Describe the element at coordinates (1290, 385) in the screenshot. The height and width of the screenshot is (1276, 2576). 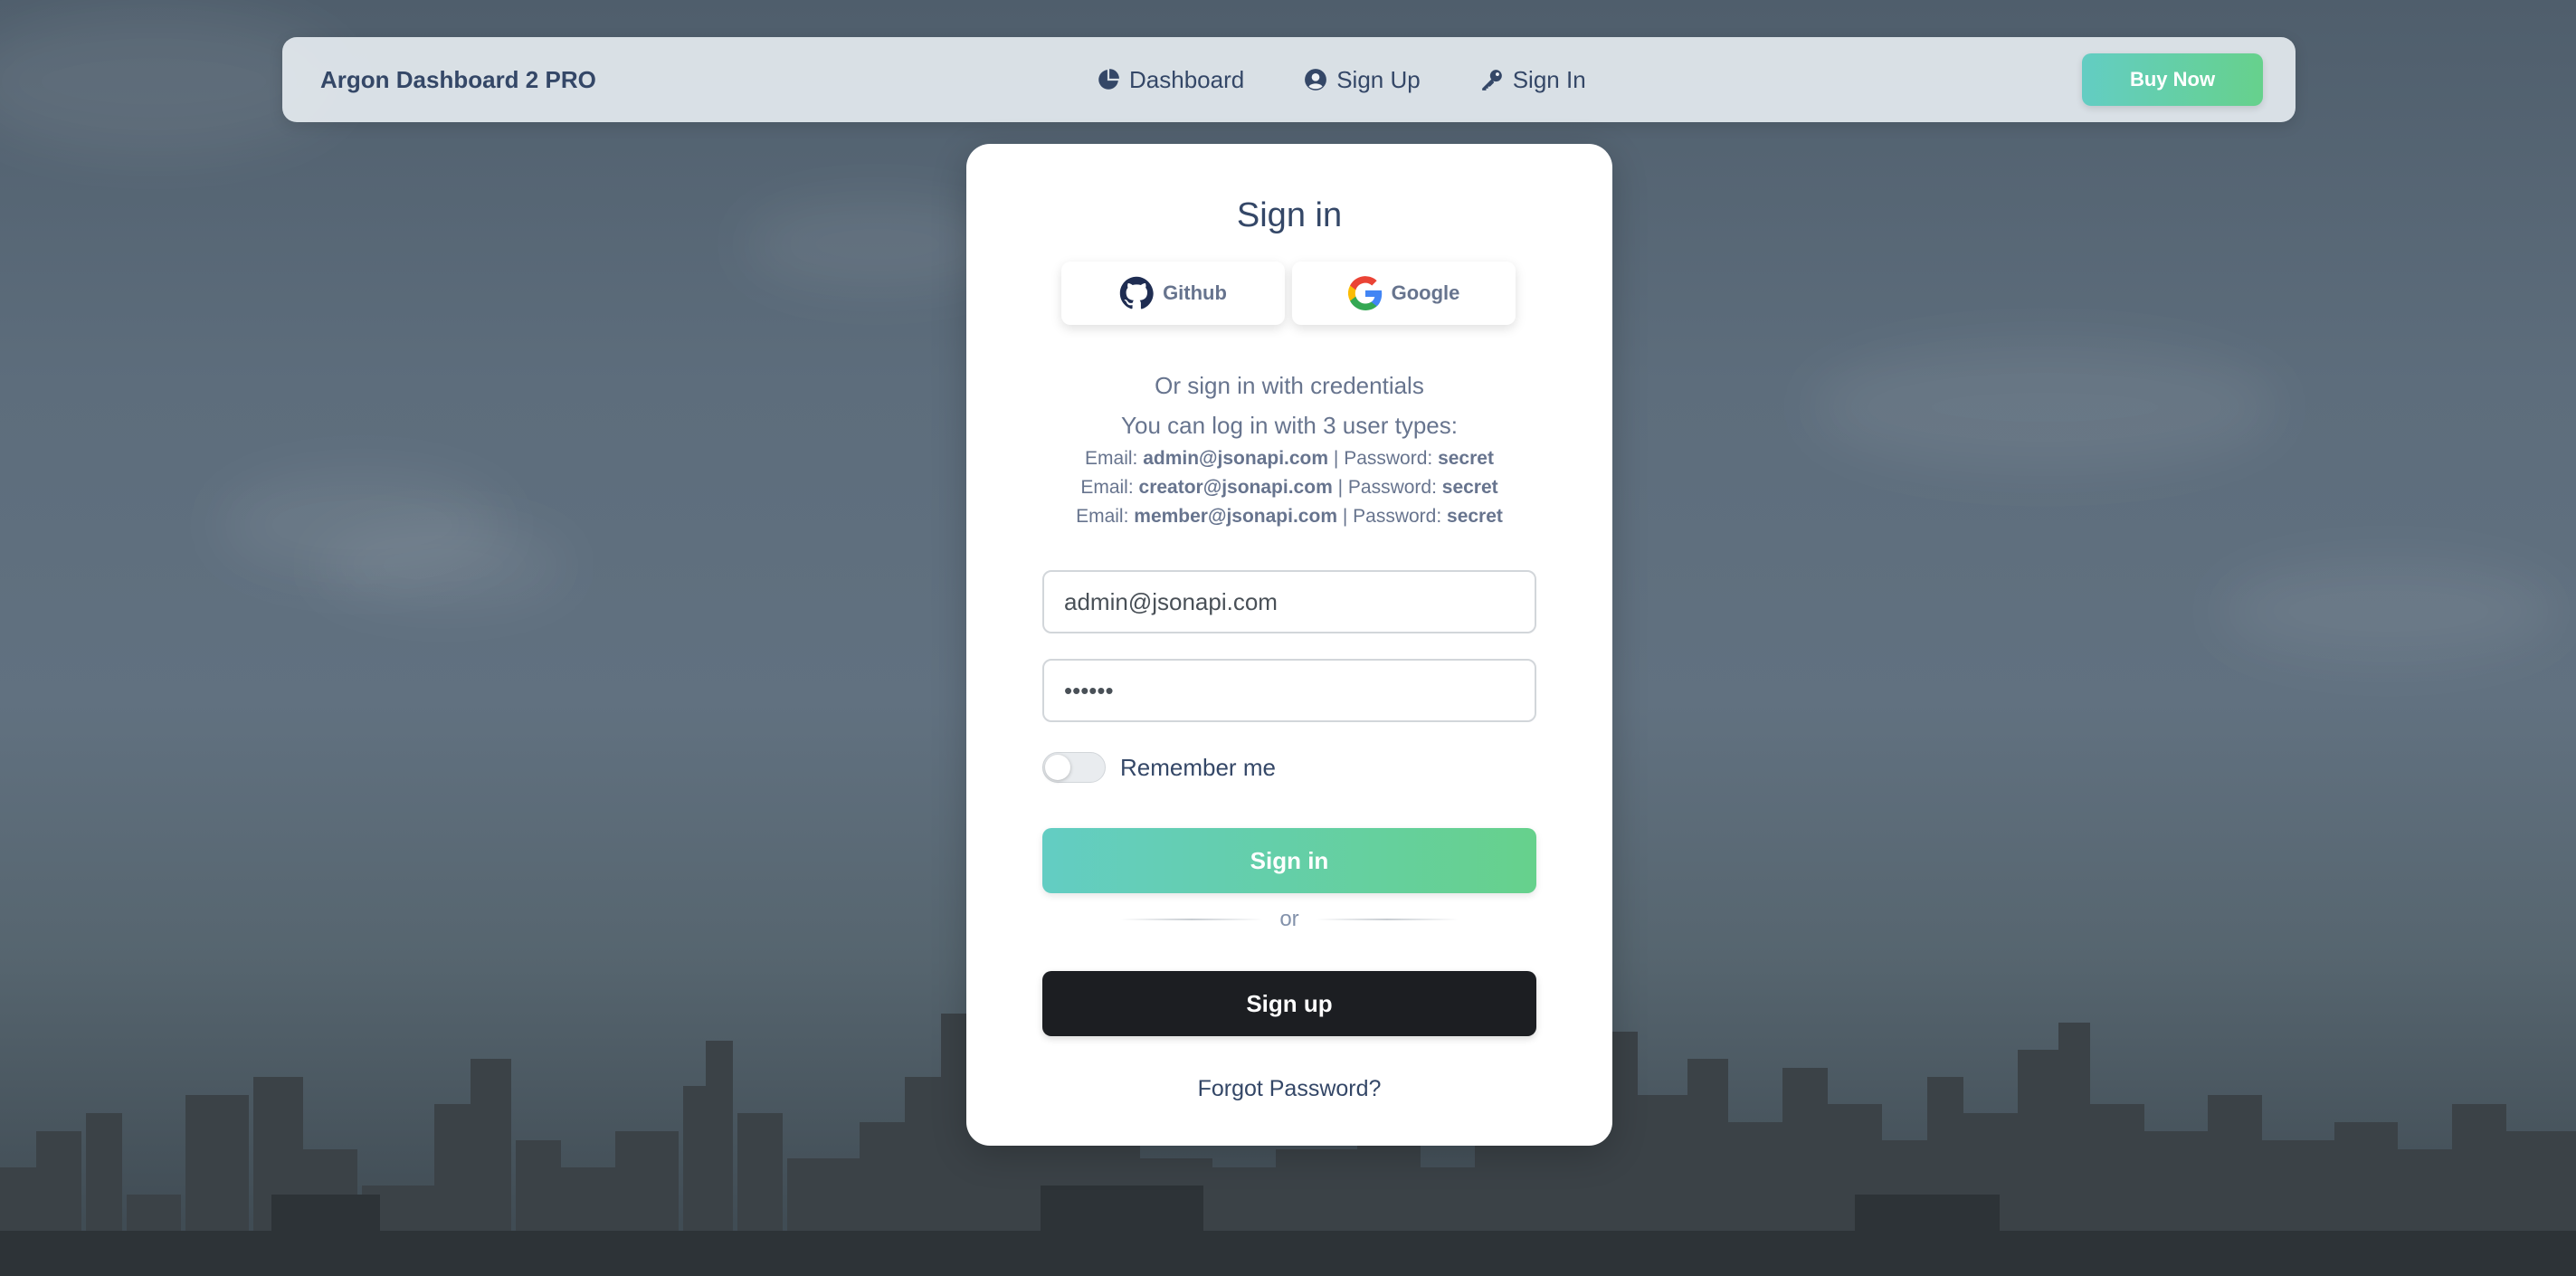
I see `or-credentials-text: Or sign in with credentials` at that location.